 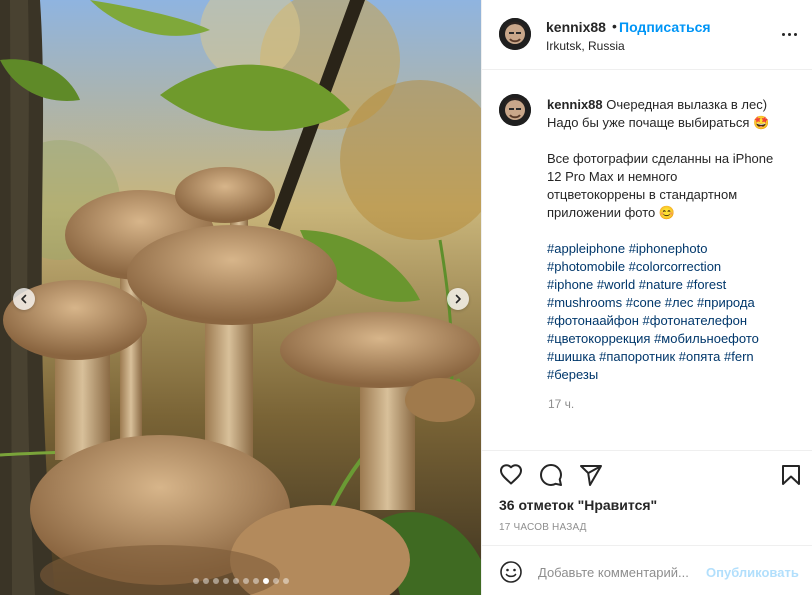 What do you see at coordinates (575, 104) in the screenshot?
I see `caption-username-link: kennix88` at bounding box center [575, 104].